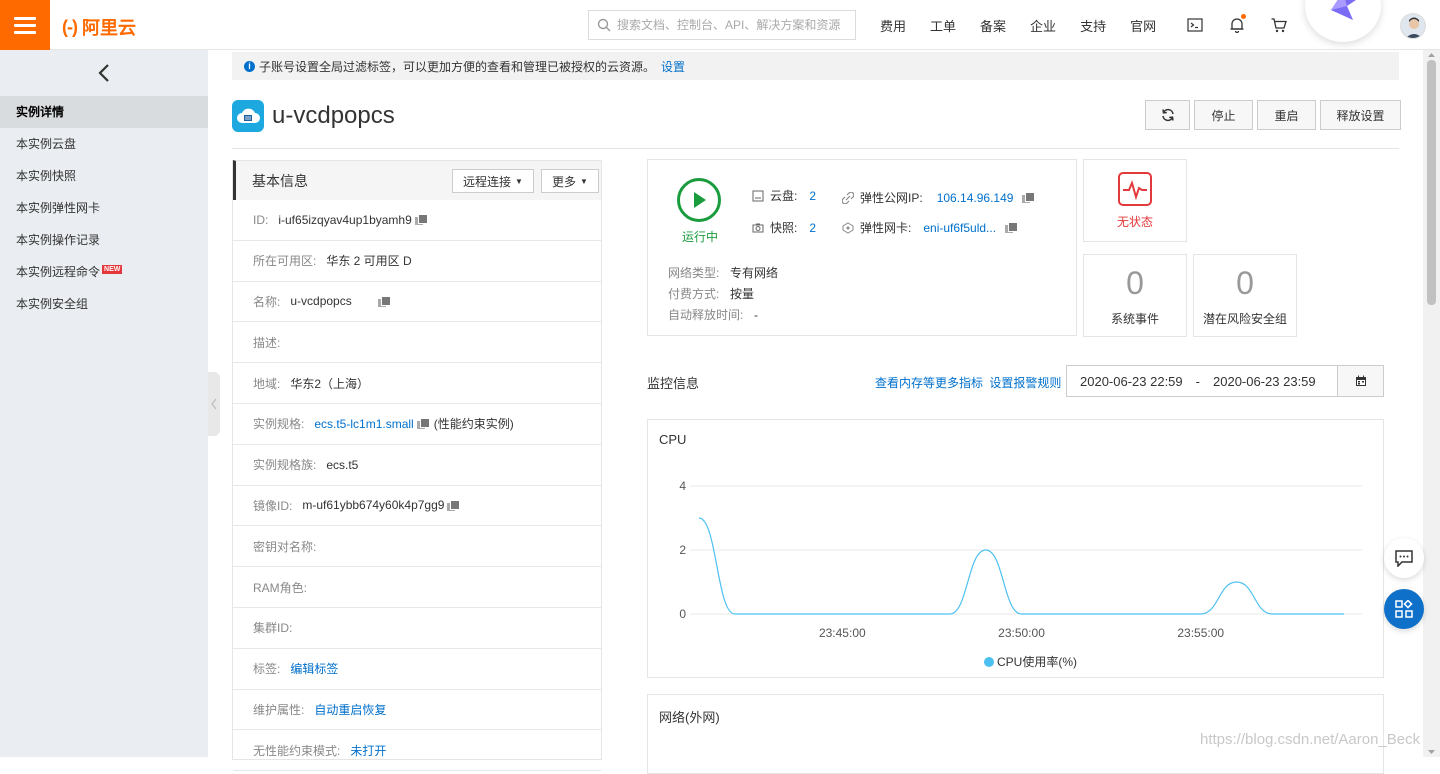  I want to click on notice-bar: i 子账号设置全局过滤标签，可以更加方便的查看和管理已被授权的云资源。 设置, so click(815, 66).